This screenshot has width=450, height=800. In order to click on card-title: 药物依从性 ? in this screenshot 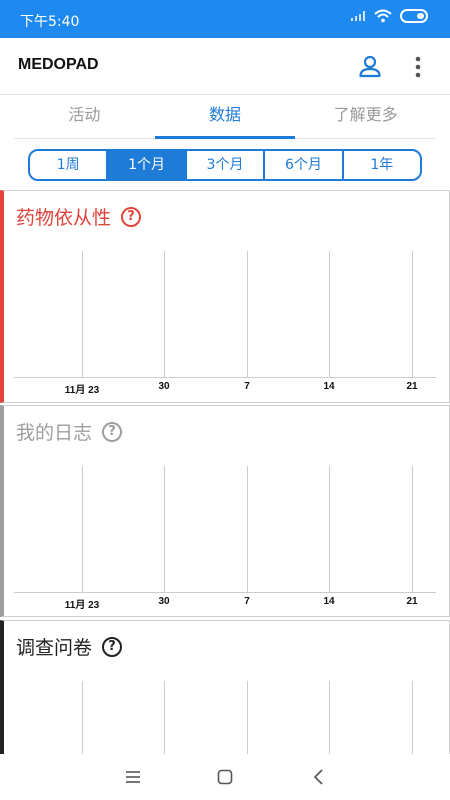, I will do `click(79, 216)`.